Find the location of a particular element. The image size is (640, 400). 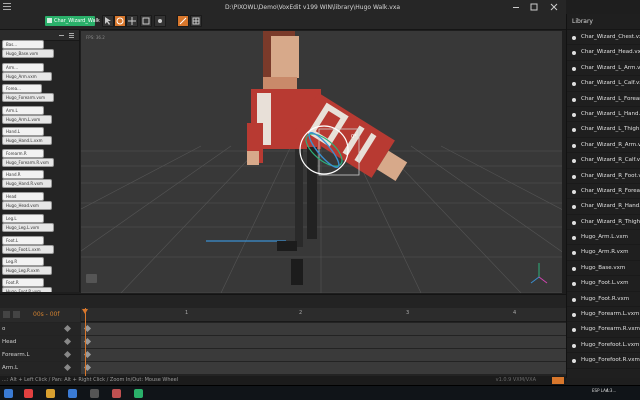

library-item: Hugo_Forearm.R.vxm is located at coordinates (603, 330).